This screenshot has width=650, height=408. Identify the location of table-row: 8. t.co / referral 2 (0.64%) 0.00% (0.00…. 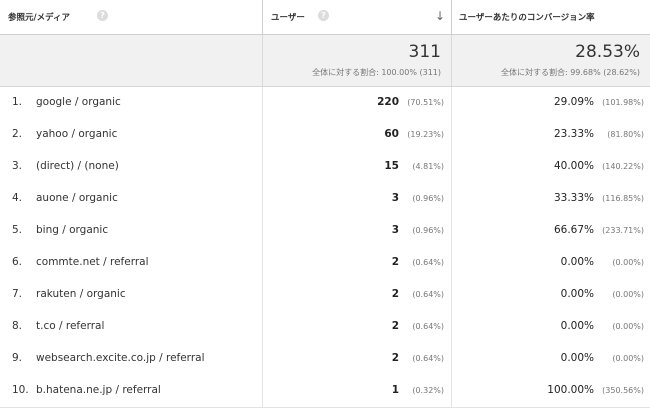
(325, 327).